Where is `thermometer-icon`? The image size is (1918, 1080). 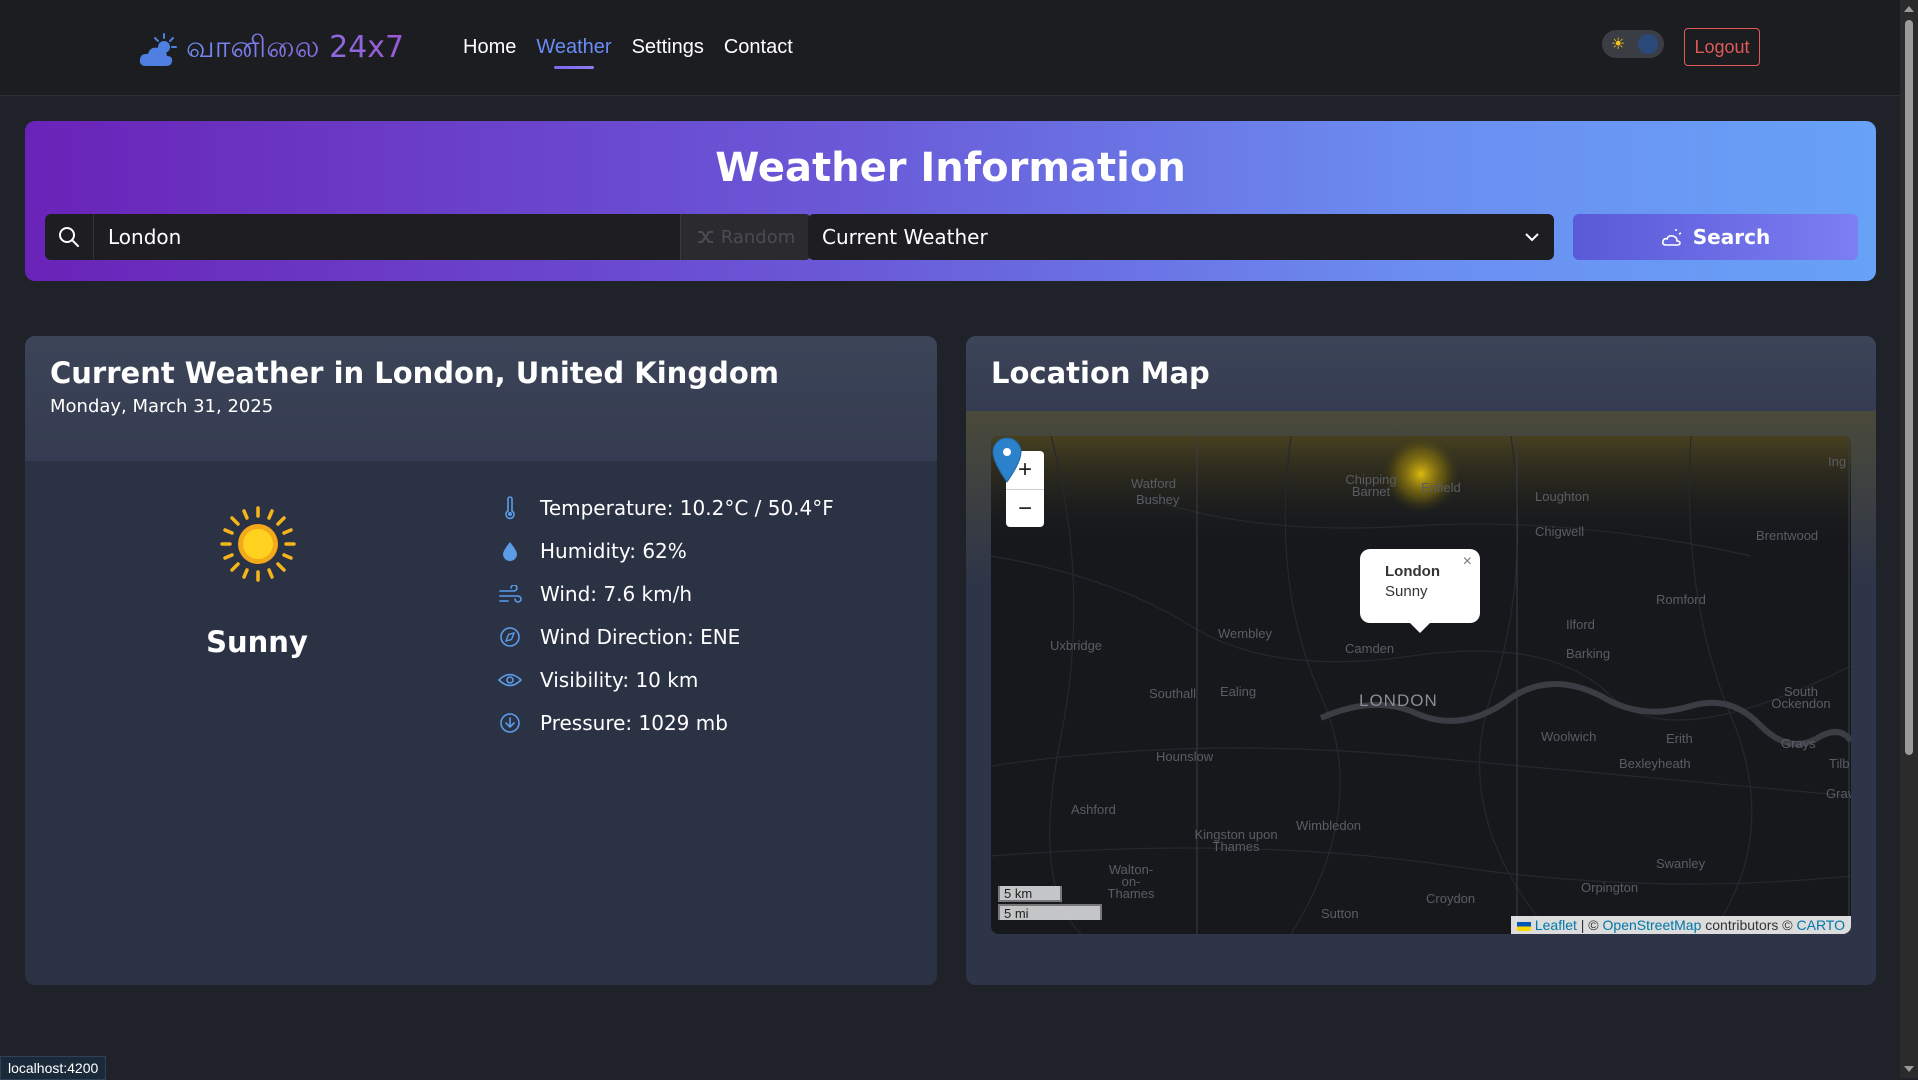 thermometer-icon is located at coordinates (510, 507).